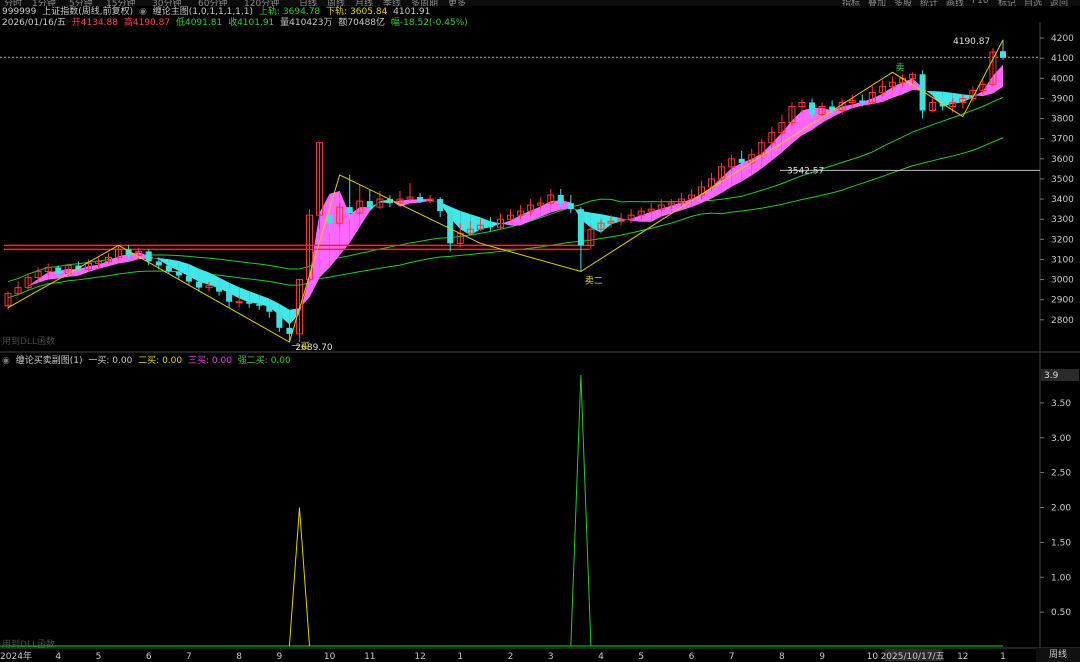  What do you see at coordinates (1062, 180) in the screenshot?
I see `y-tick-label: 3500` at bounding box center [1062, 180].